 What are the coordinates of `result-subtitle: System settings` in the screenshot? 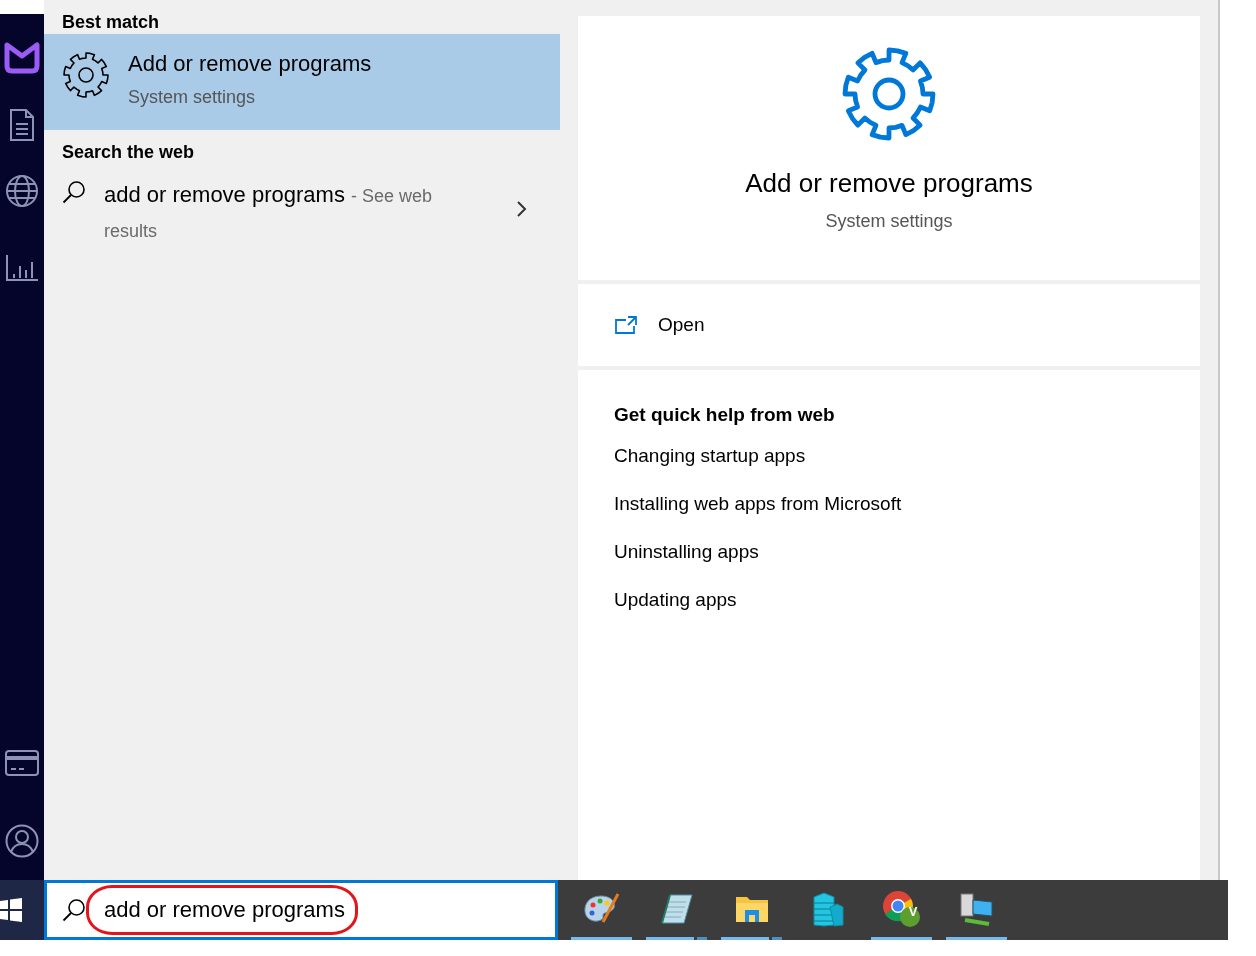 It's located at (192, 97).